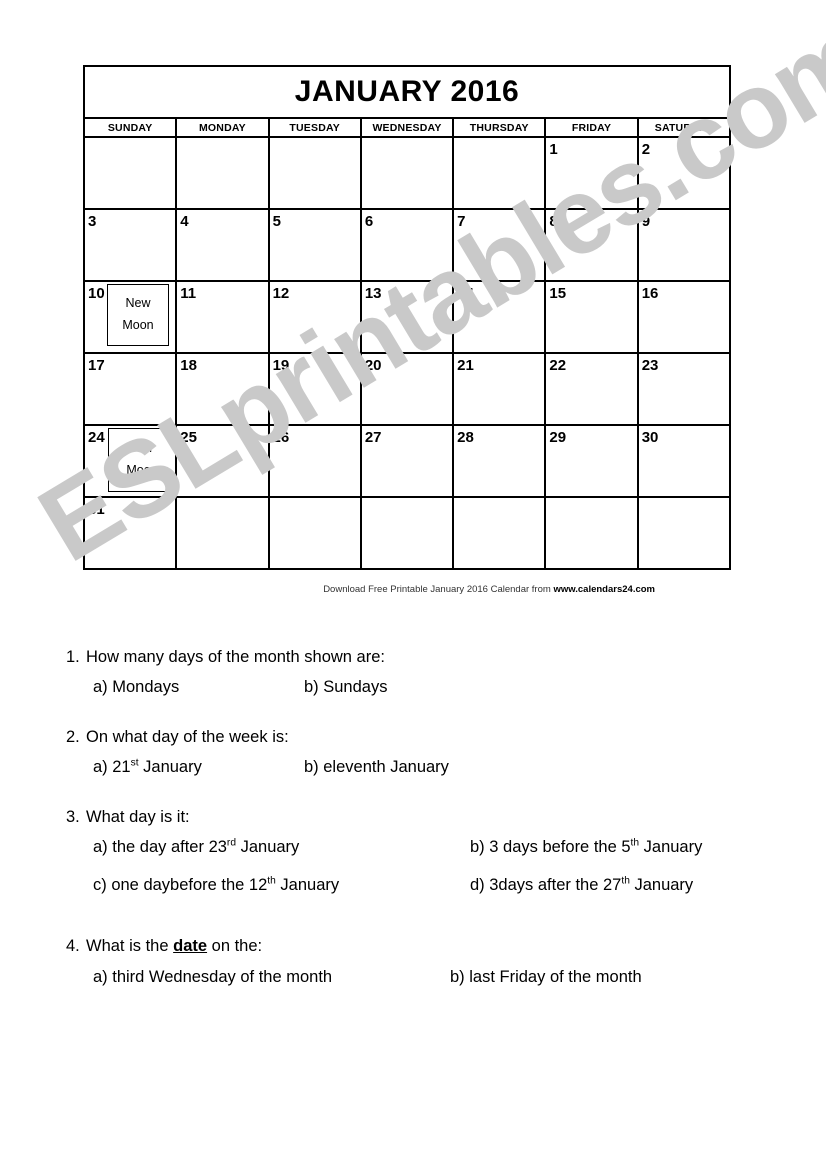  I want to click on question-3-text: What day is it:, so click(138, 816).